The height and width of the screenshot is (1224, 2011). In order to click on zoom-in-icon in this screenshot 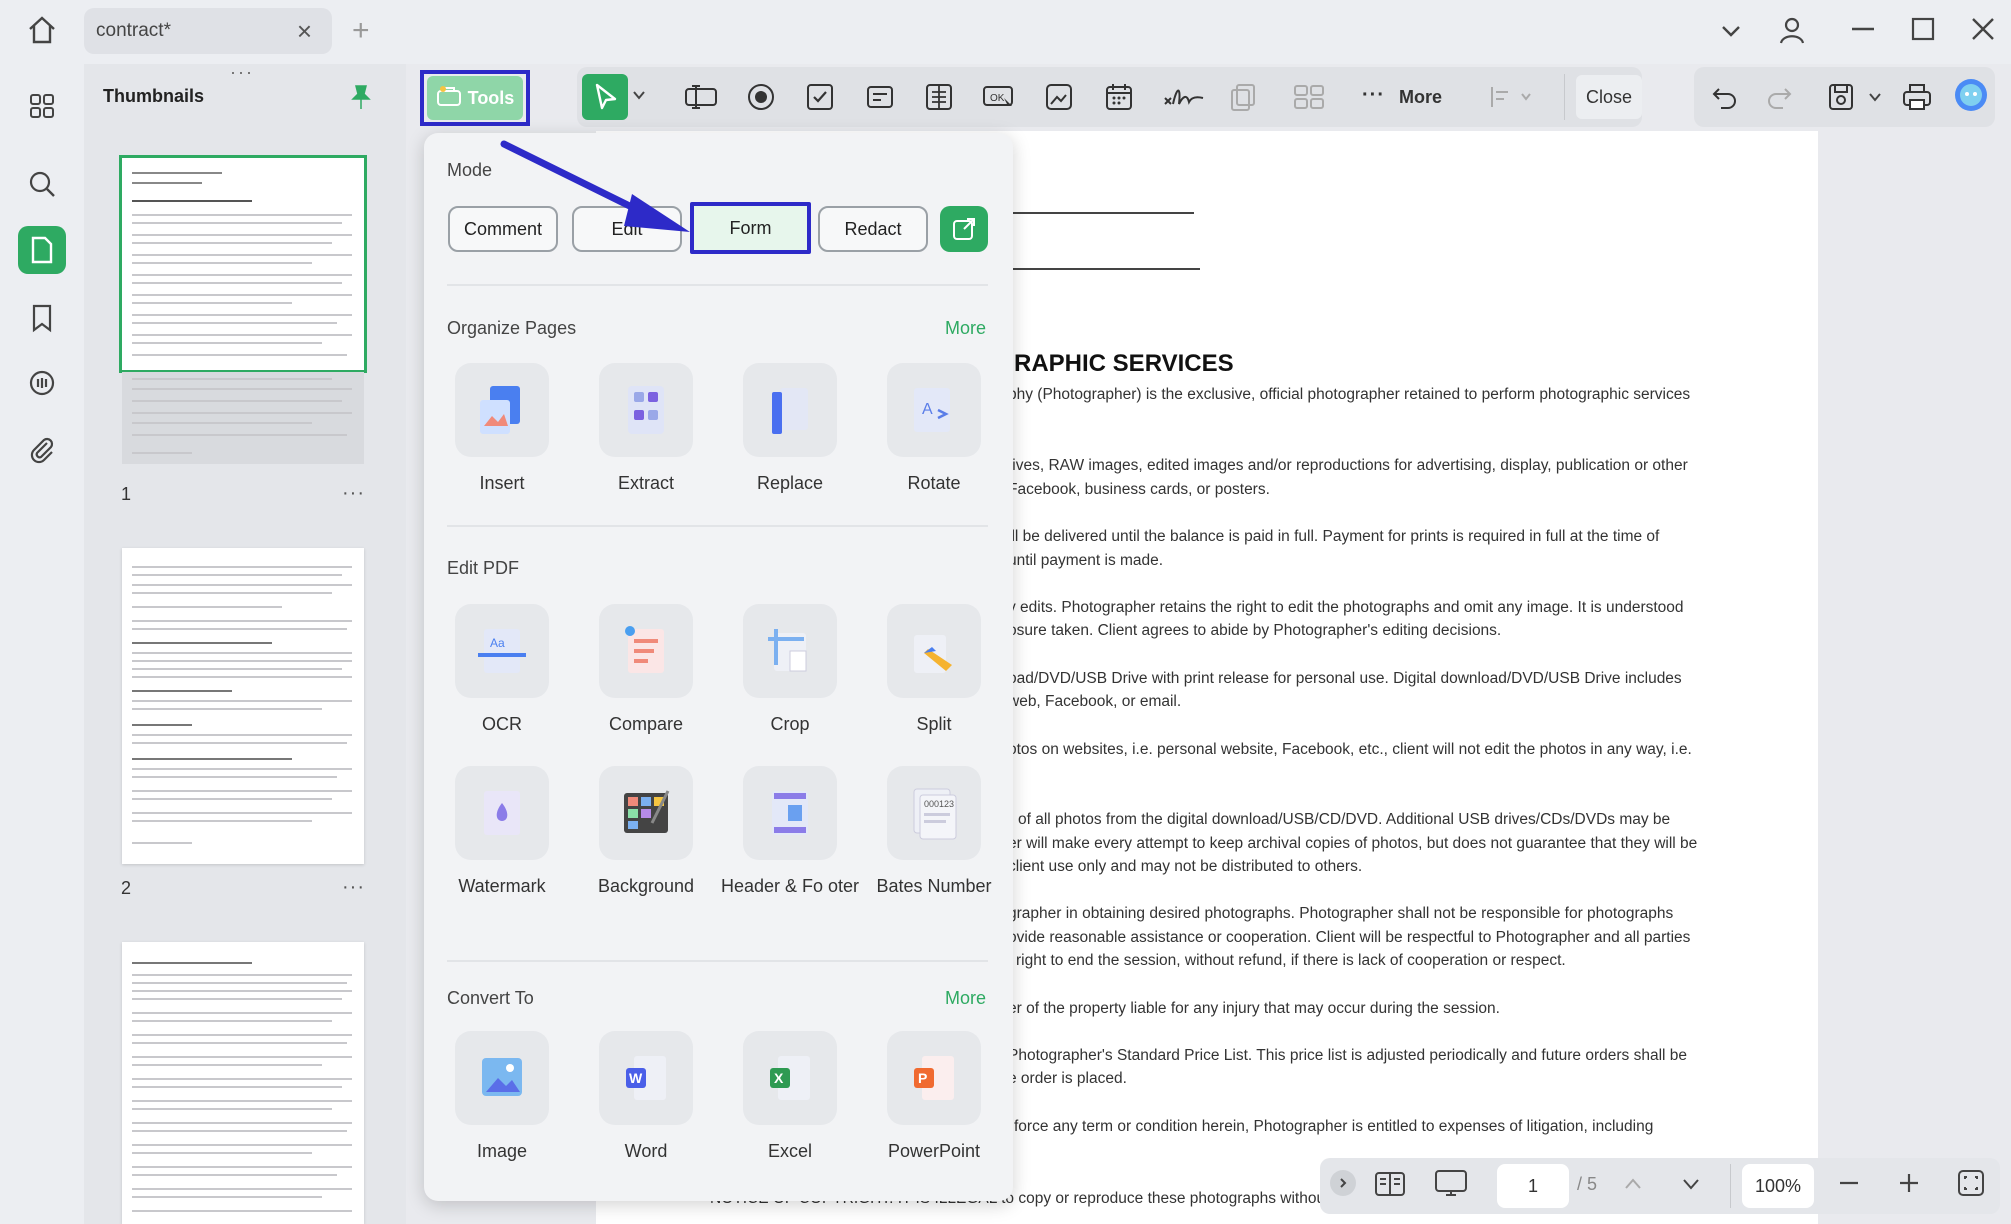, I will do `click(1909, 1185)`.